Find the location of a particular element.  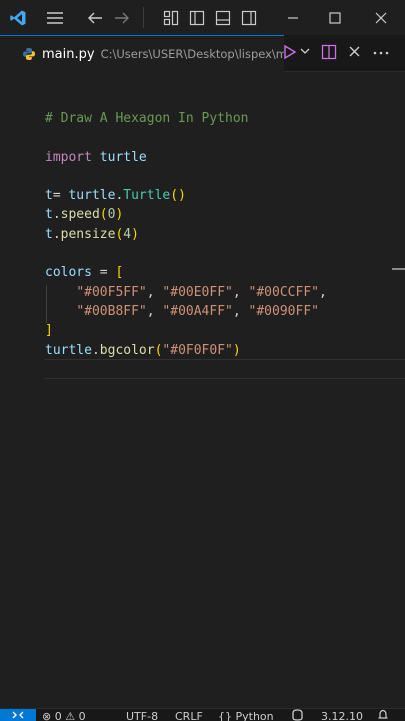

python-version-indicator: 3.12.10 is located at coordinates (342, 715).